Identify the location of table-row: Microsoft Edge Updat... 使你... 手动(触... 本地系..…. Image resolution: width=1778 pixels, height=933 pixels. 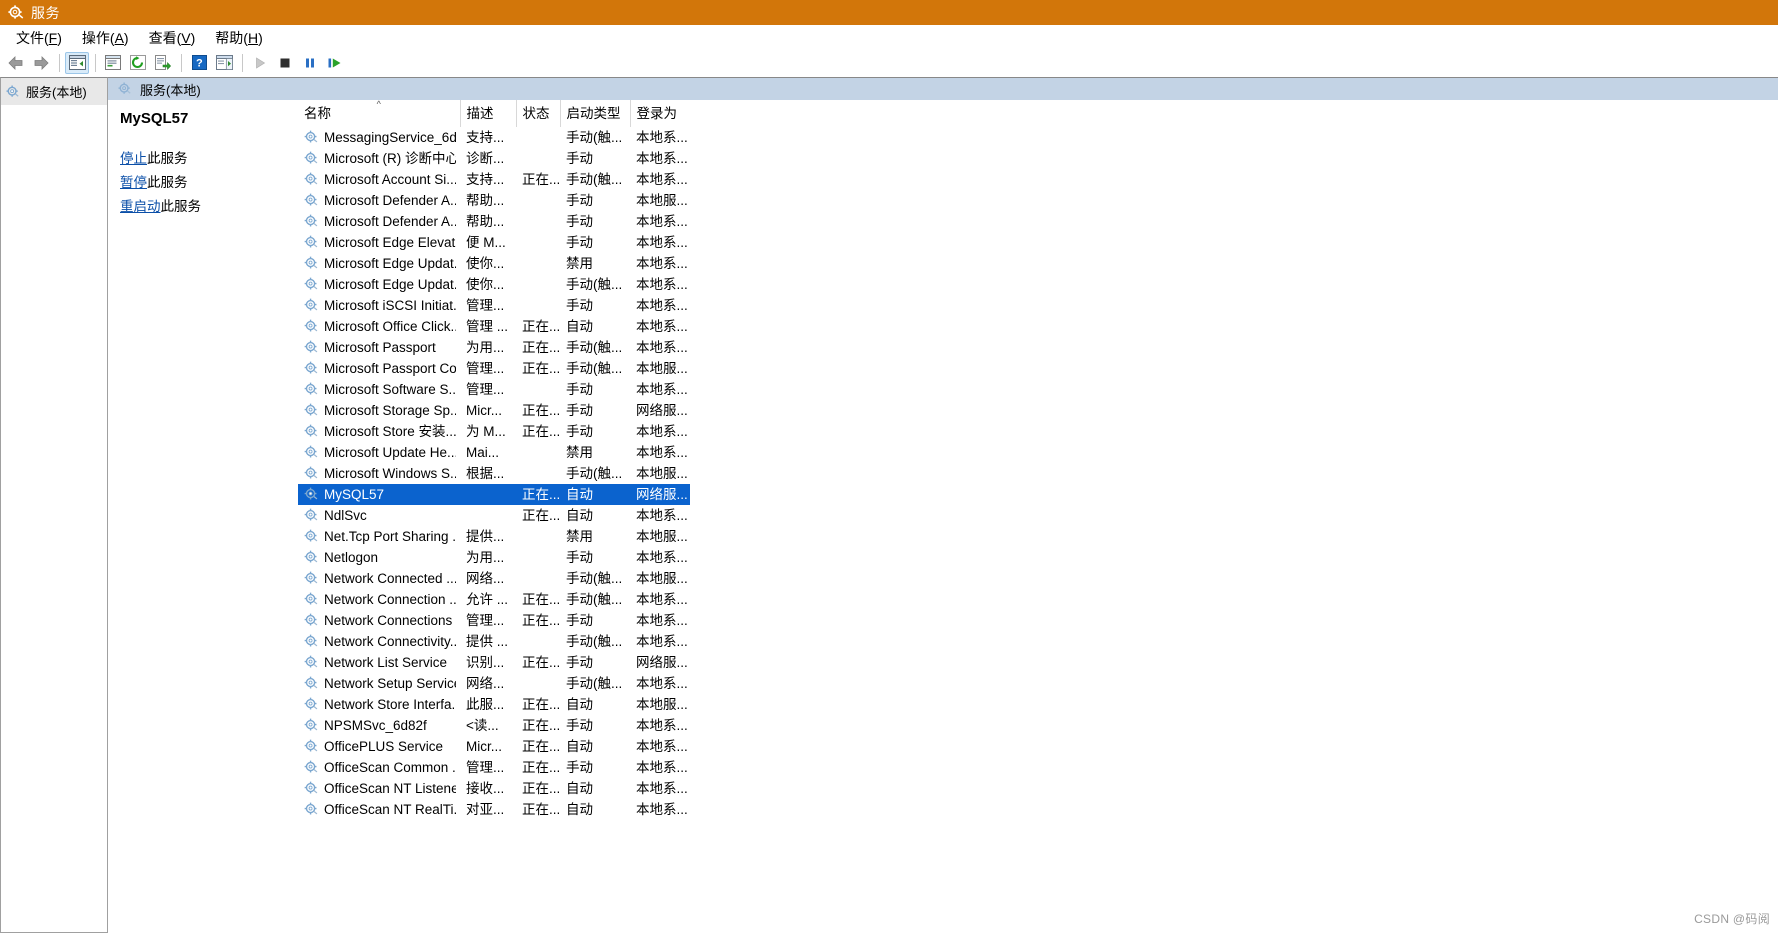
(494, 284).